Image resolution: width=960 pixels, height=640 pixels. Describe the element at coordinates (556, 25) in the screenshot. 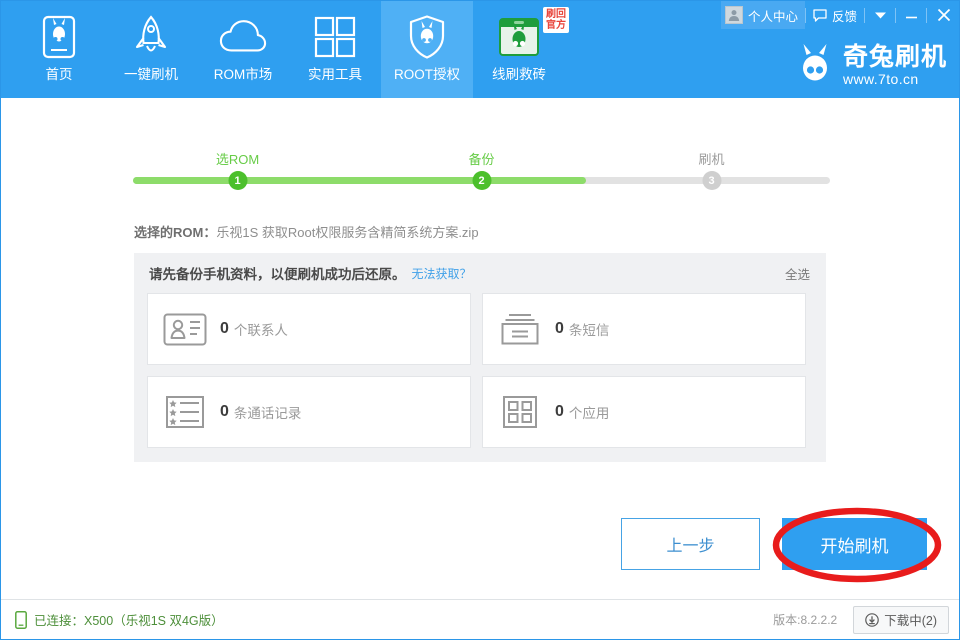

I see `badge-line-2: 官方` at that location.